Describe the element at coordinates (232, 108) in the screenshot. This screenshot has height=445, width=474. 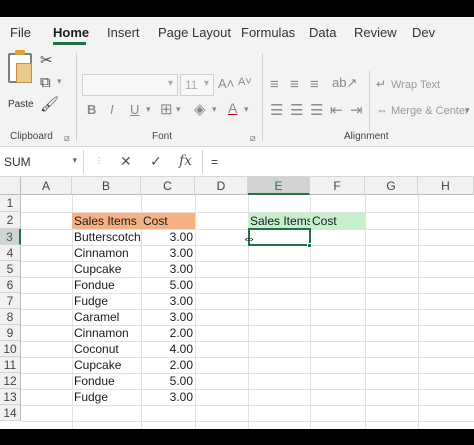
I see `font-color-icon: A` at that location.